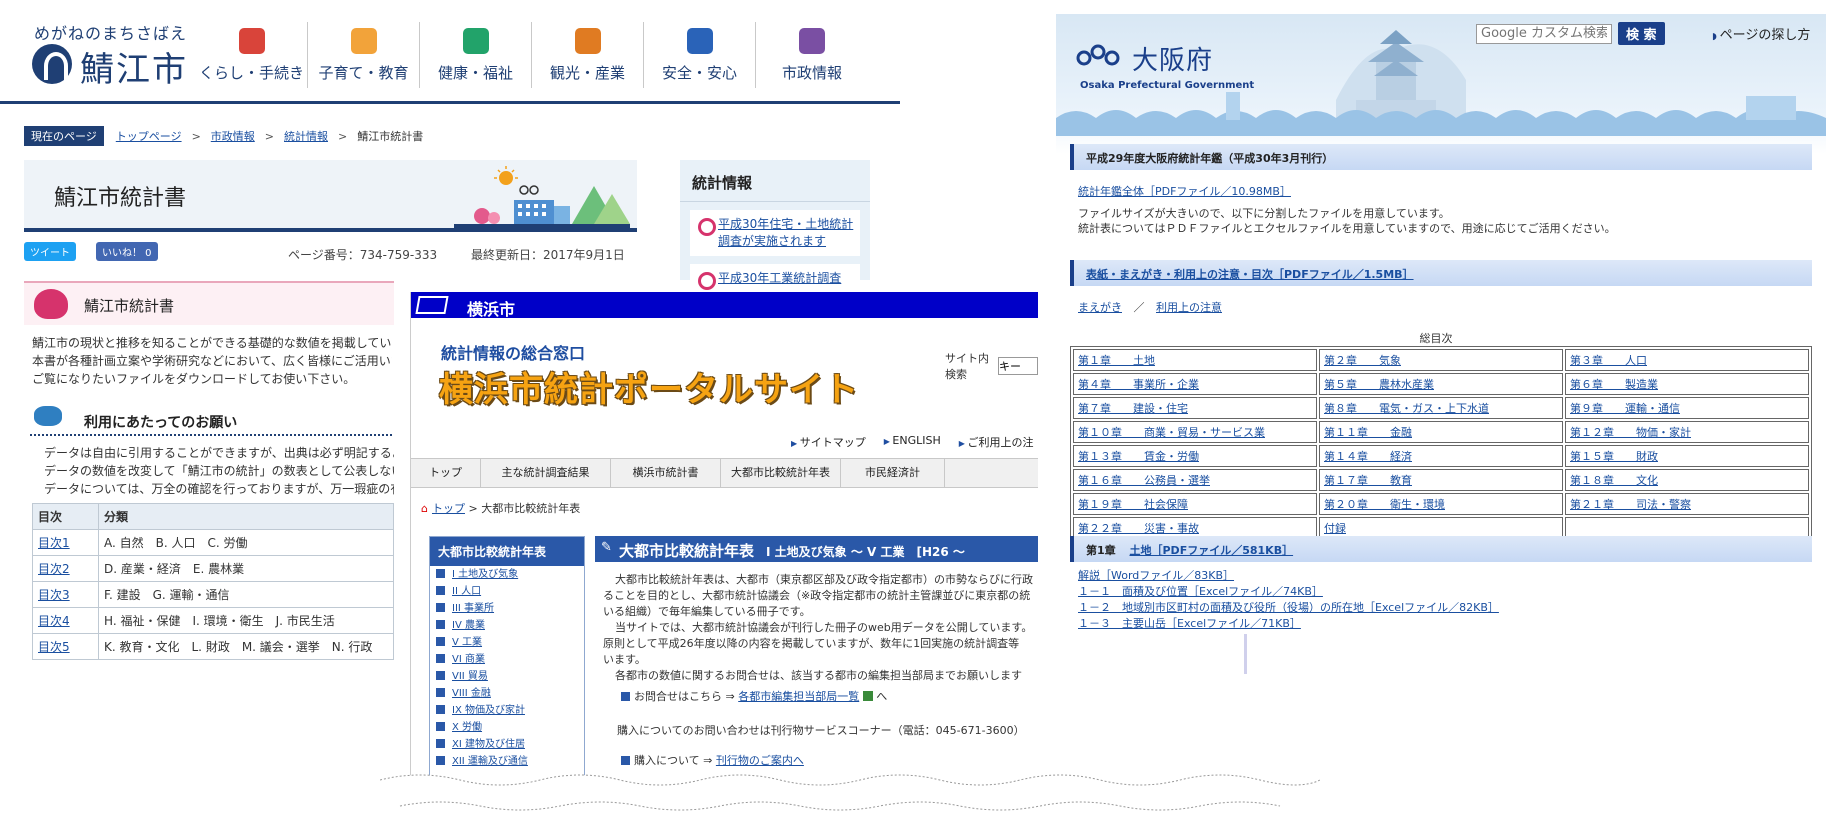 The height and width of the screenshot is (822, 1847). I want to click on left-nav-item: II 人口, so click(507, 591).